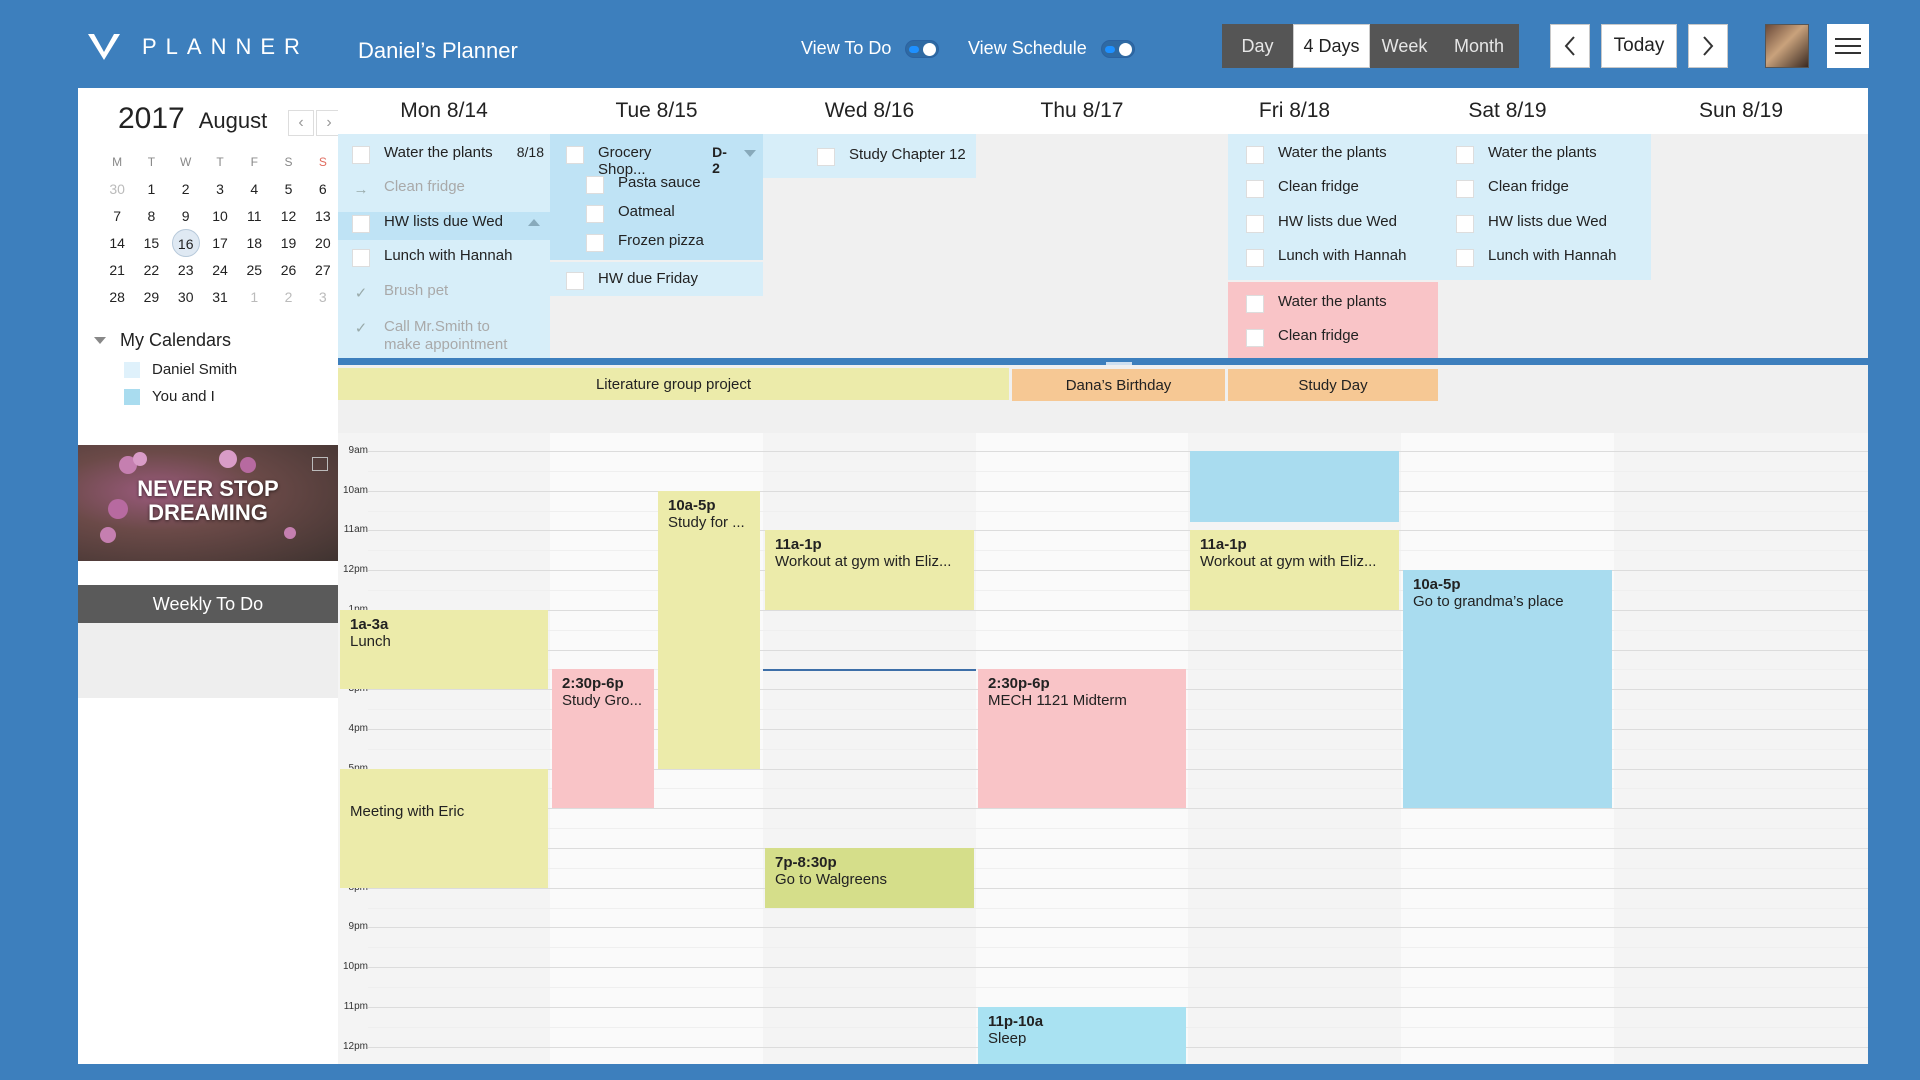 This screenshot has height=1080, width=1920. What do you see at coordinates (1708, 46) in the screenshot?
I see `next-button` at bounding box center [1708, 46].